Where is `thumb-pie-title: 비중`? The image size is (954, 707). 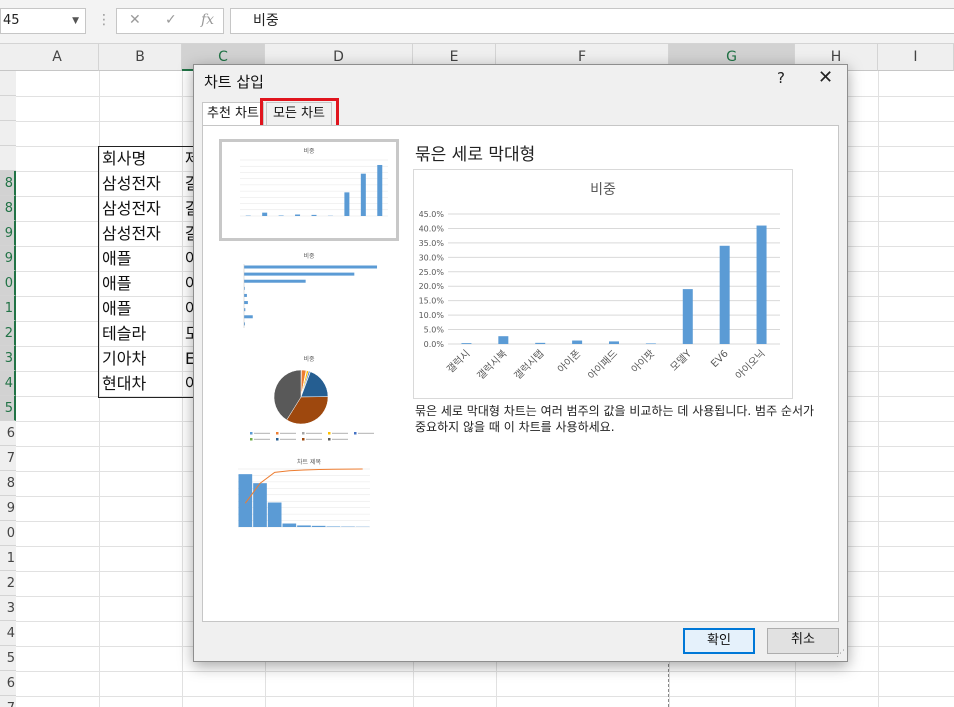
thumb-pie-title: 비중 is located at coordinates (309, 359).